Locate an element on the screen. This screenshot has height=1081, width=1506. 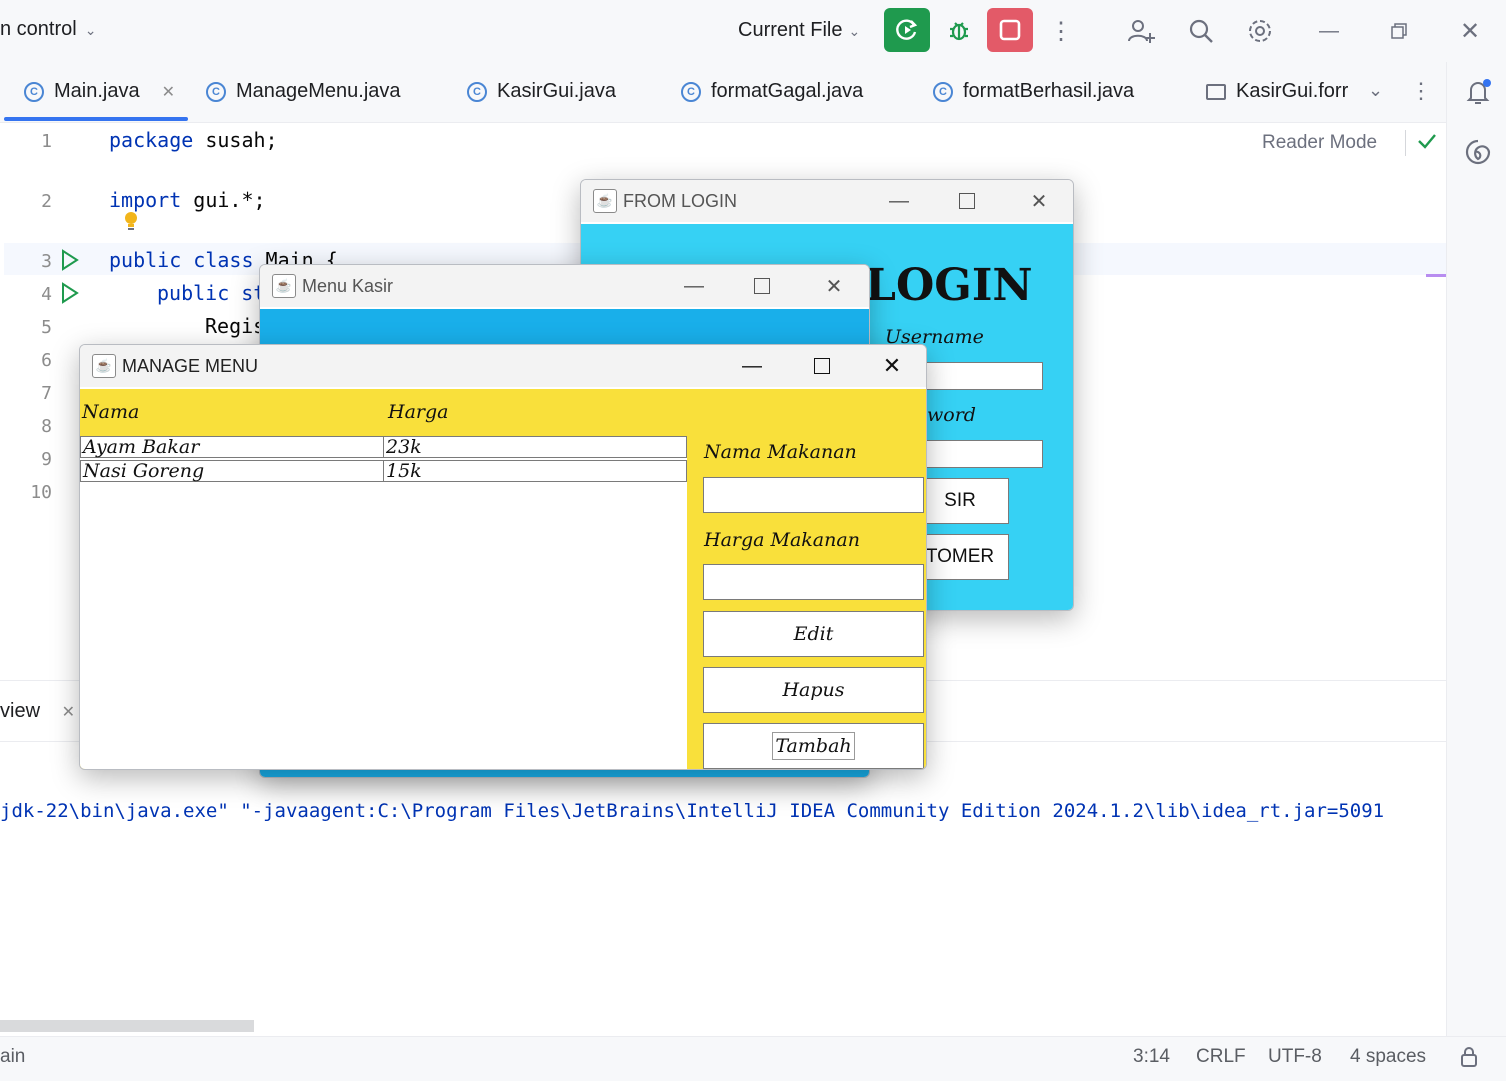
search-icon is located at coordinates (1201, 31).